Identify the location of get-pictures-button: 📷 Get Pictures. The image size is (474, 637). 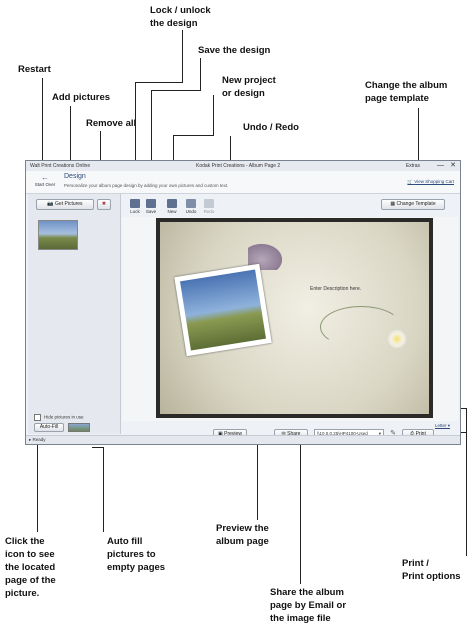
(65, 204).